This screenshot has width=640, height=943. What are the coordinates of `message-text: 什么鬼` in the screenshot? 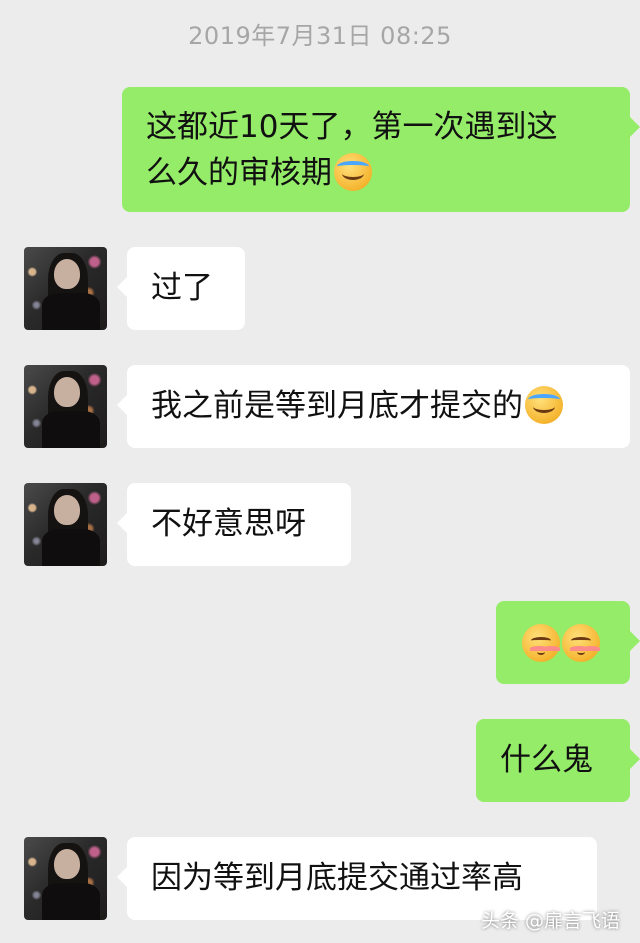 It's located at (546, 760).